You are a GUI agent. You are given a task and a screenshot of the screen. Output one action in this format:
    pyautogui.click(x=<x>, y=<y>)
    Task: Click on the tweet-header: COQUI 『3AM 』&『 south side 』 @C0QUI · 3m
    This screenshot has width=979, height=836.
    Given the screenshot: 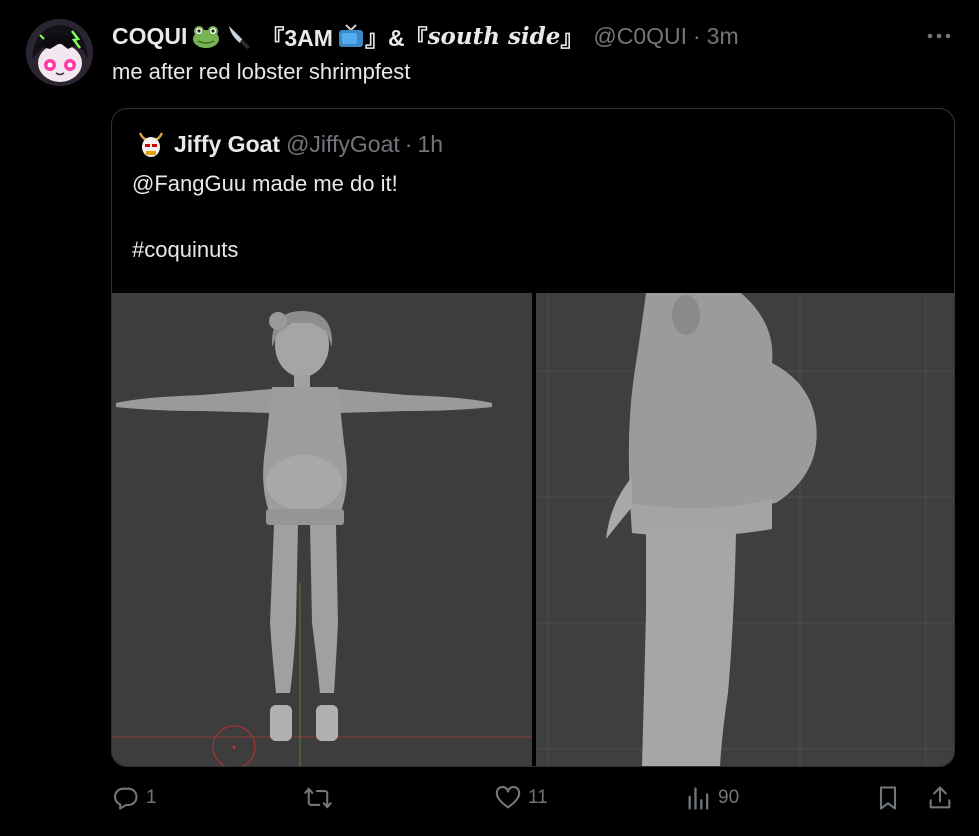 What is the action you would take?
    pyautogui.click(x=425, y=36)
    